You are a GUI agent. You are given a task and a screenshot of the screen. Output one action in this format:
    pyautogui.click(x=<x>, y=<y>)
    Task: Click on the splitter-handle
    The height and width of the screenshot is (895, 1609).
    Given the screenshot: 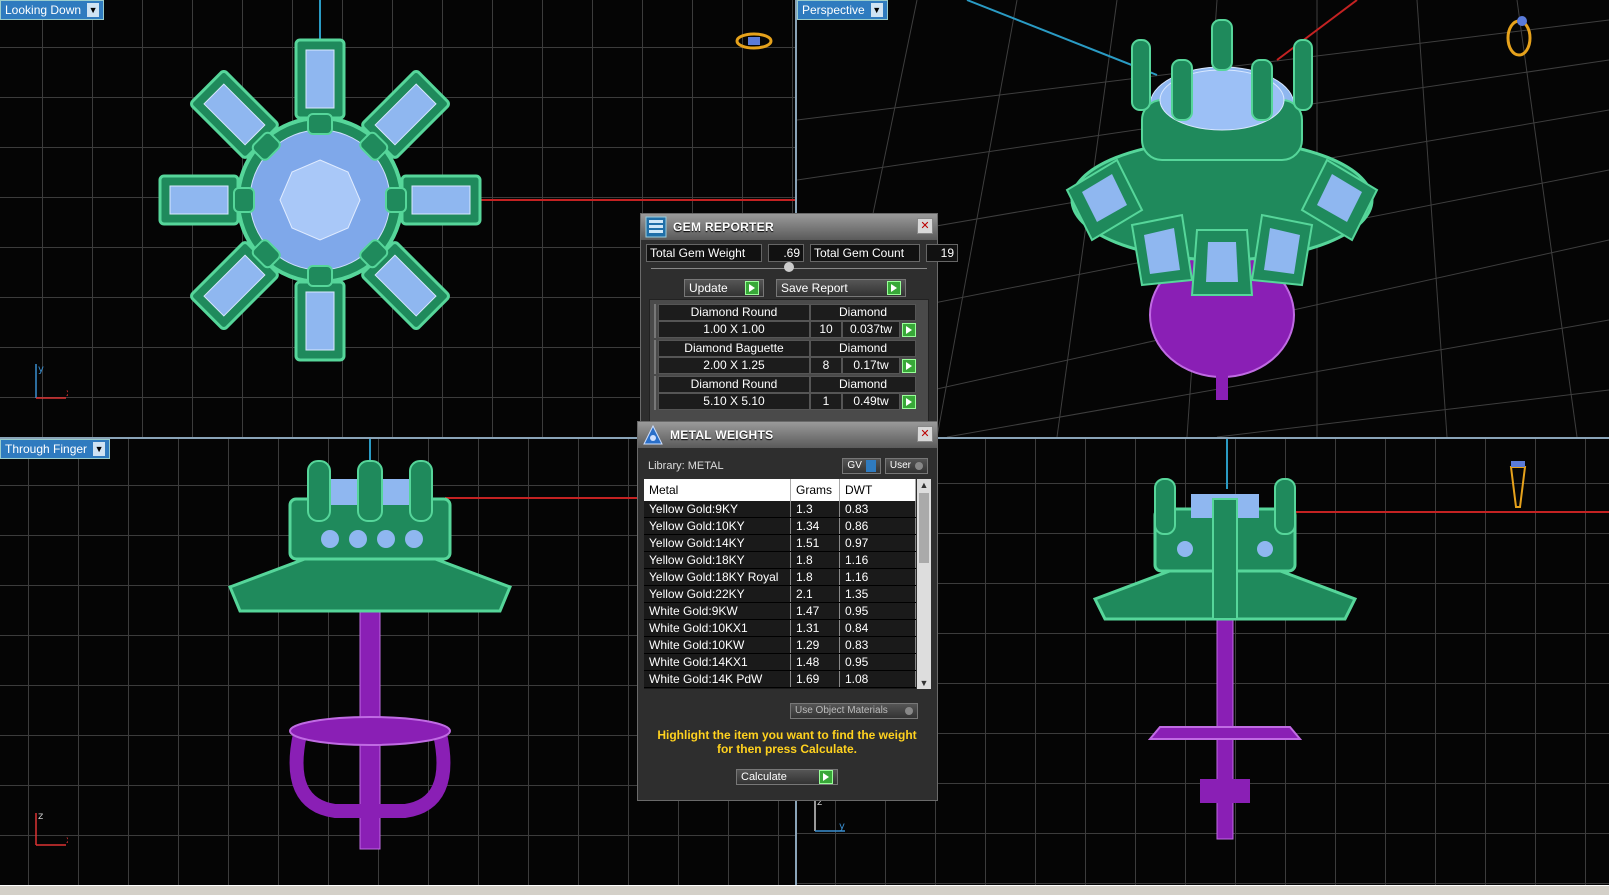 What is the action you would take?
    pyautogui.click(x=789, y=267)
    